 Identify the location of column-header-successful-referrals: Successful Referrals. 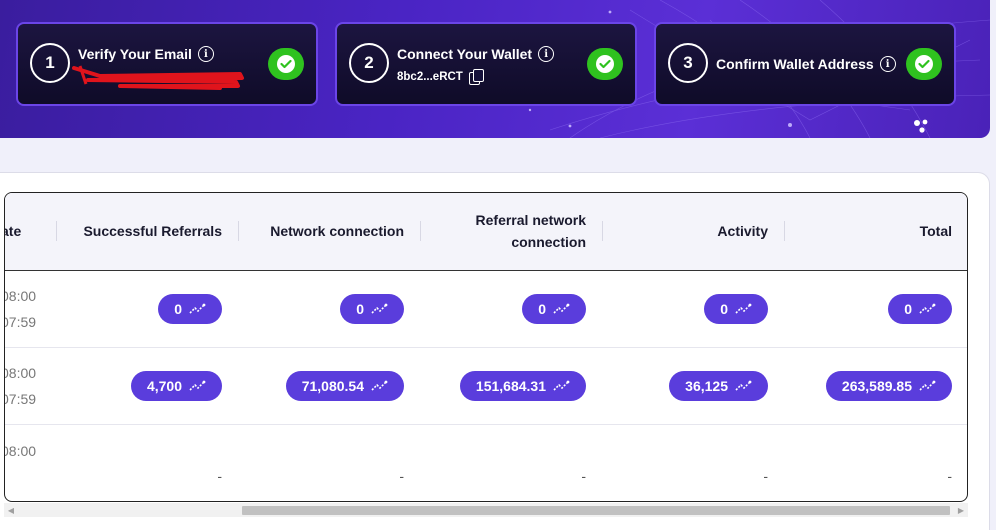
(148, 231).